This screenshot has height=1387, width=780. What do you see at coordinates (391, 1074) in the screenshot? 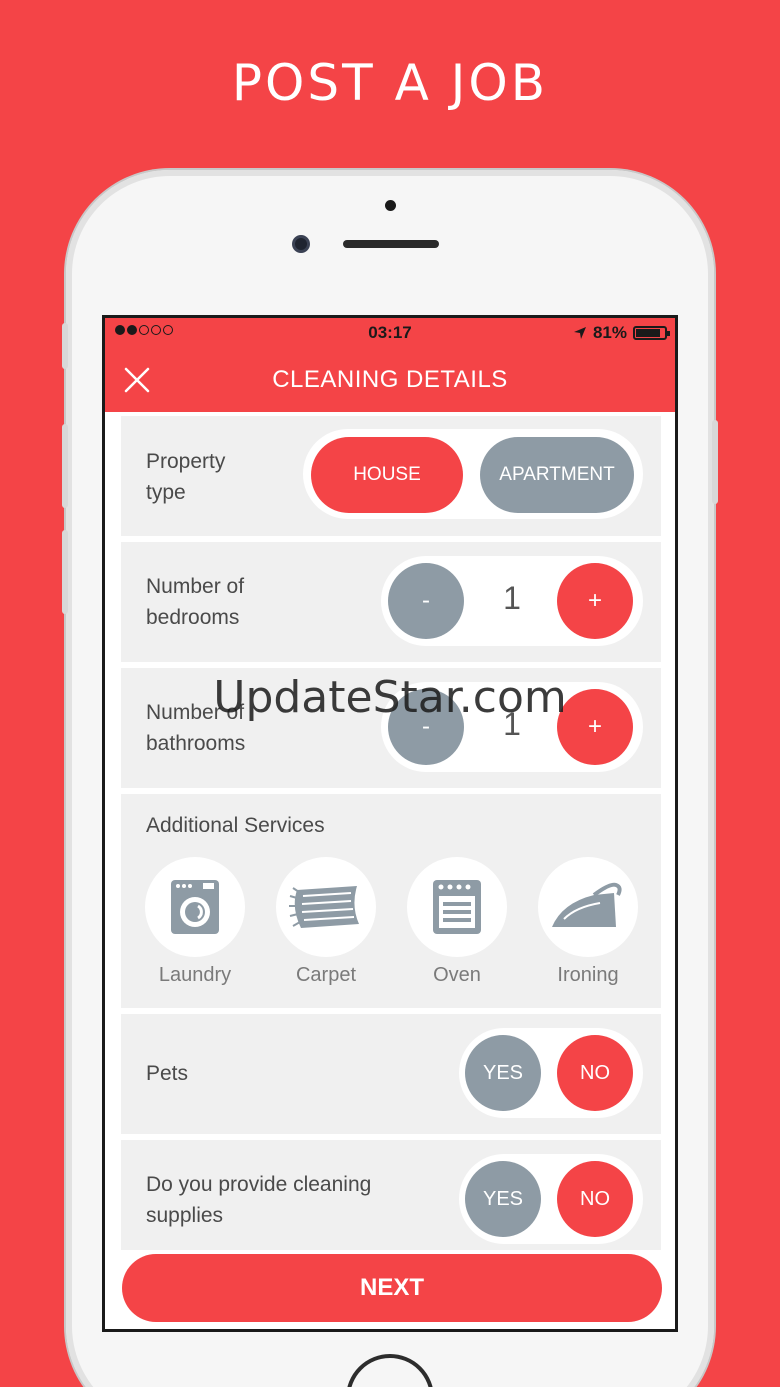
I see `pets-card: Pets YES NO` at bounding box center [391, 1074].